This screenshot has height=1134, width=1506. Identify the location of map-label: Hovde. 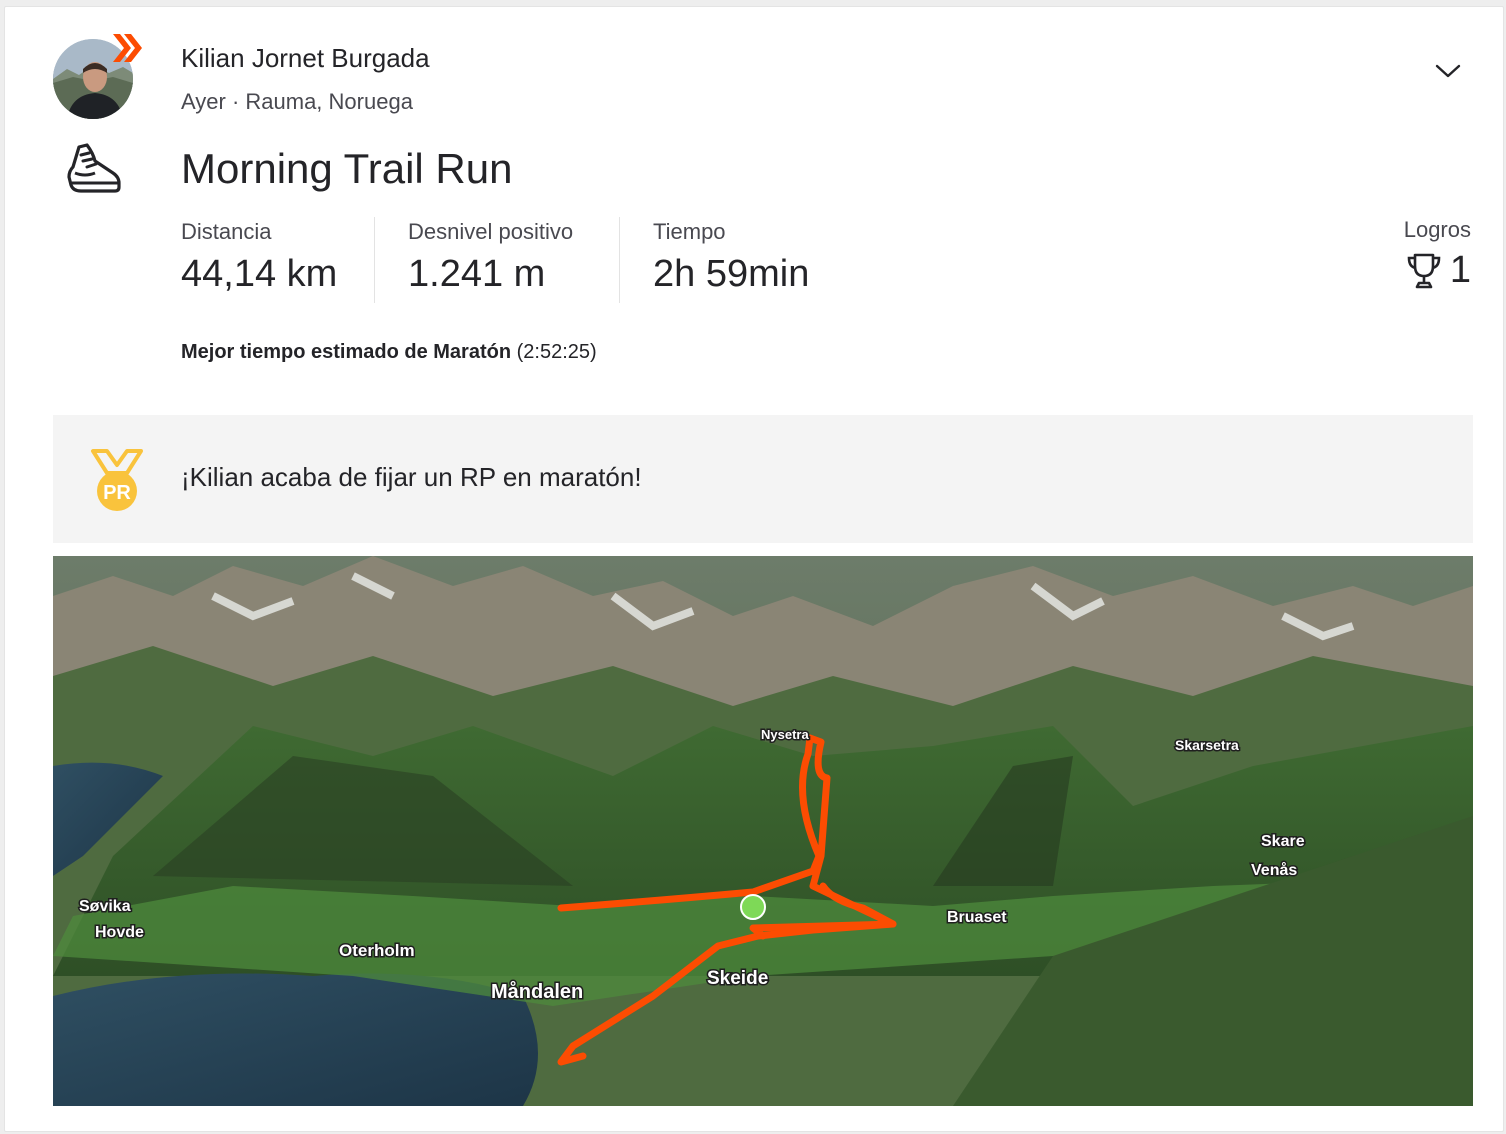
(119, 932).